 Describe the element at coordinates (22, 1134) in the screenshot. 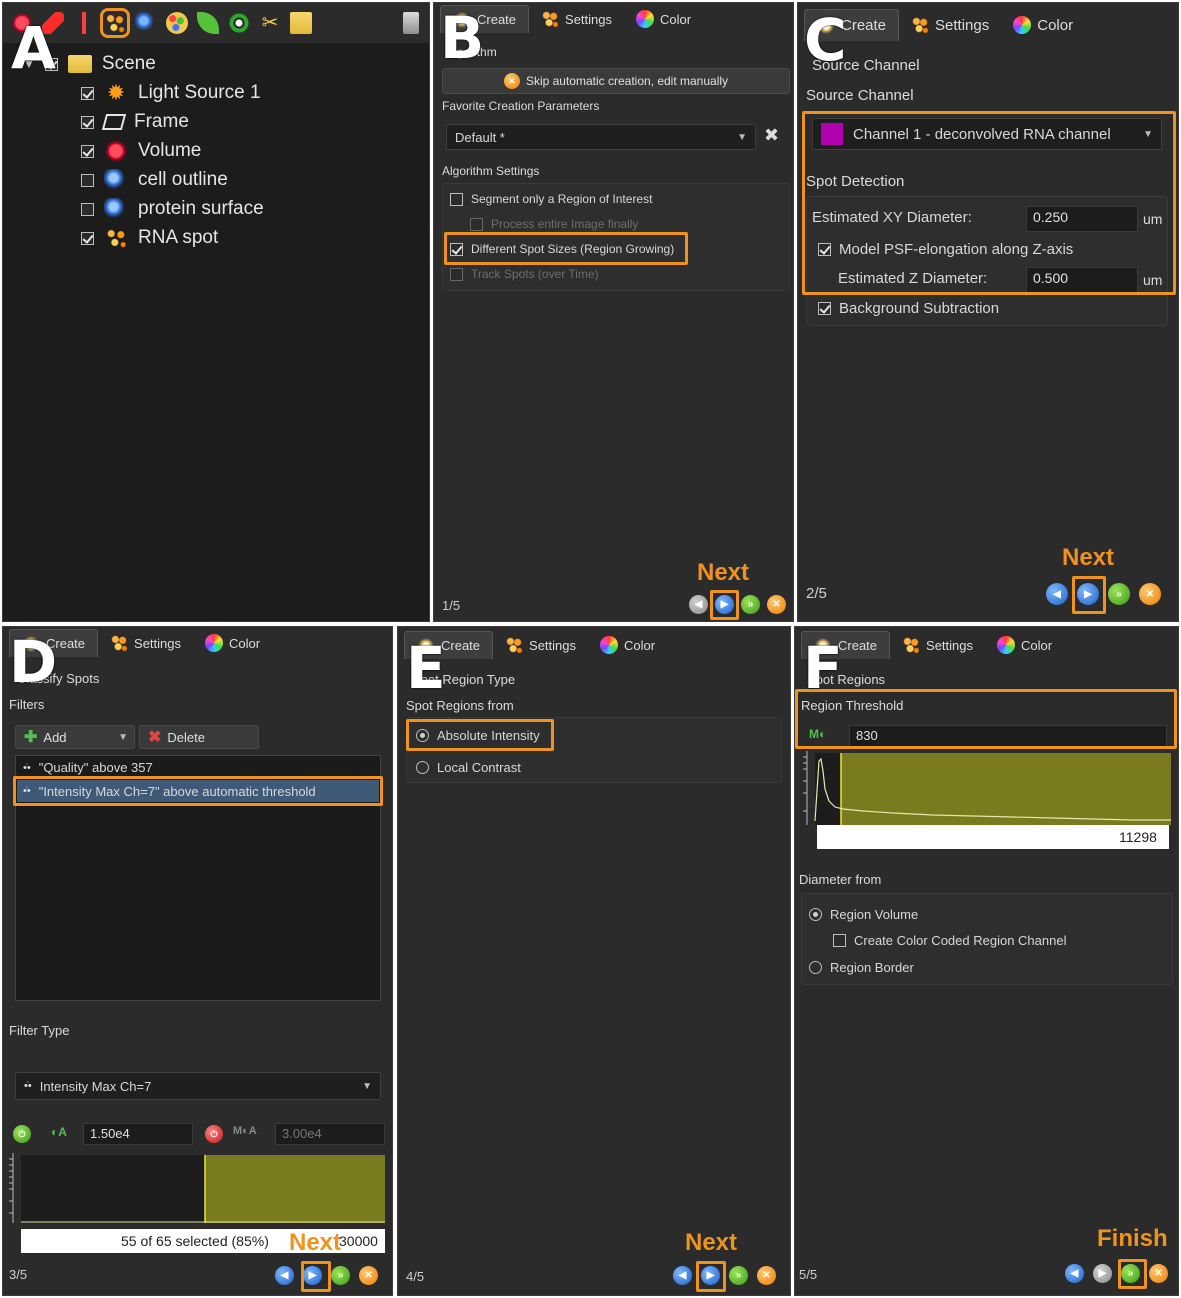

I see `lower-threshold-toggle: ⏻` at that location.